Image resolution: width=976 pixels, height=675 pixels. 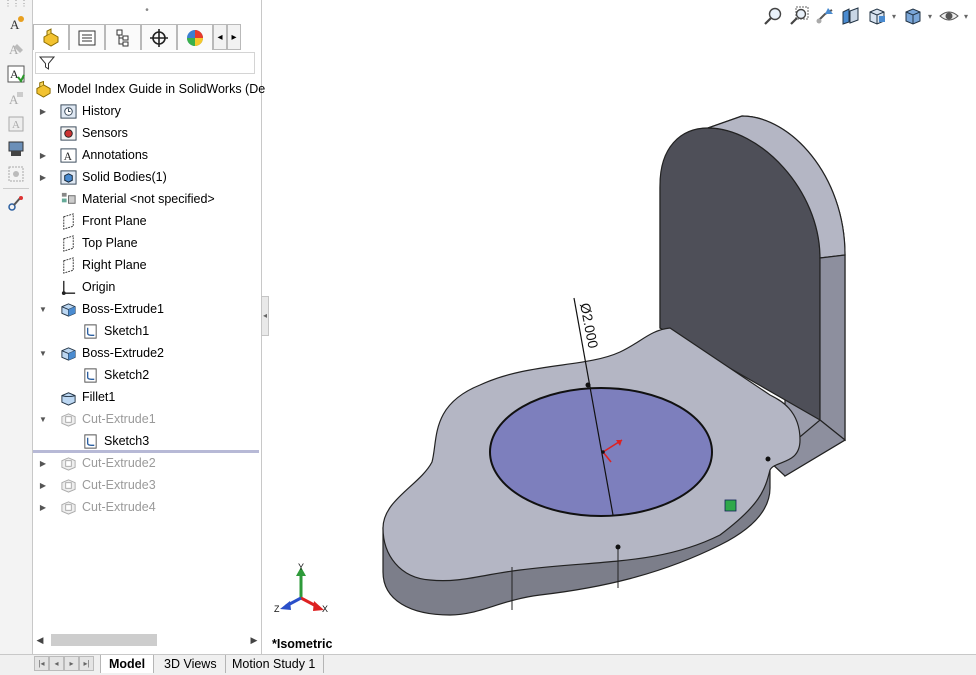 I want to click on balloon-icon: A, so click(x=16, y=124).